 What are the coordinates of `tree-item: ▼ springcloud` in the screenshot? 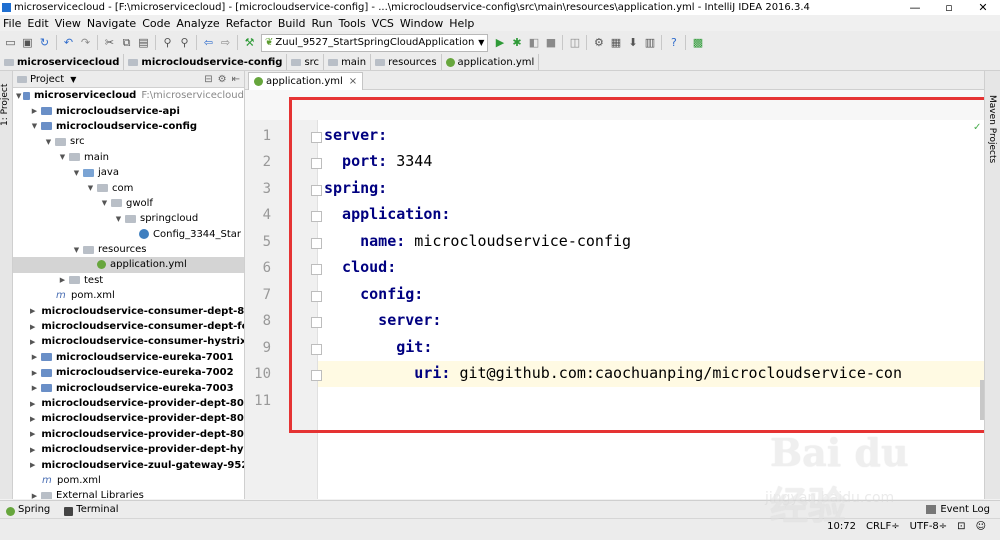 It's located at (128, 218).